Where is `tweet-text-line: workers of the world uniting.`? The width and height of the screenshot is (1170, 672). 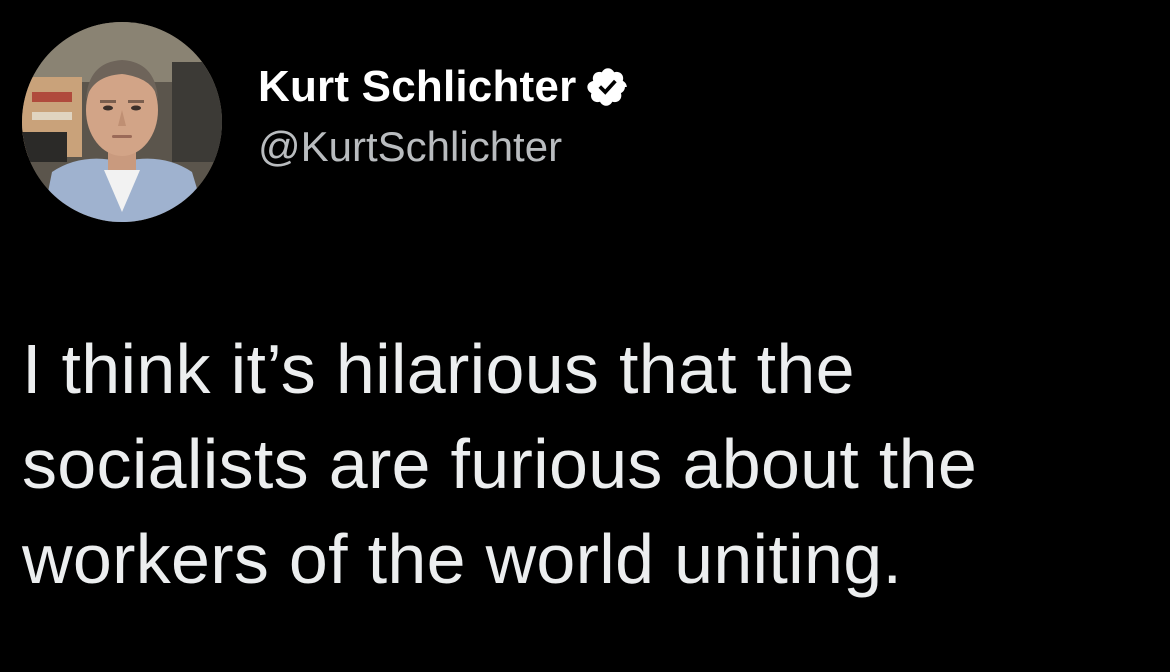
tweet-text-line: workers of the world uniting. is located at coordinates (462, 559).